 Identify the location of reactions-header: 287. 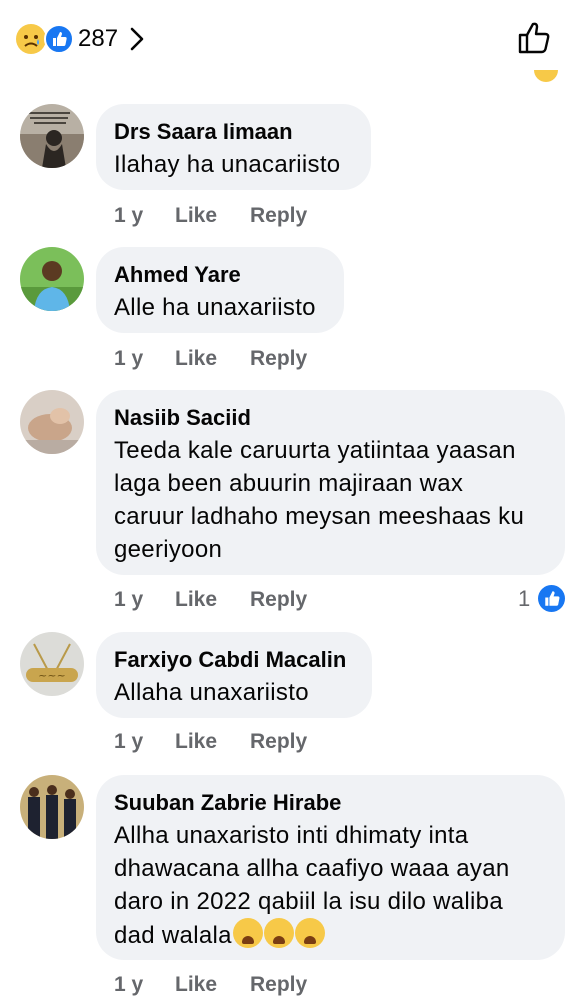
(292, 35).